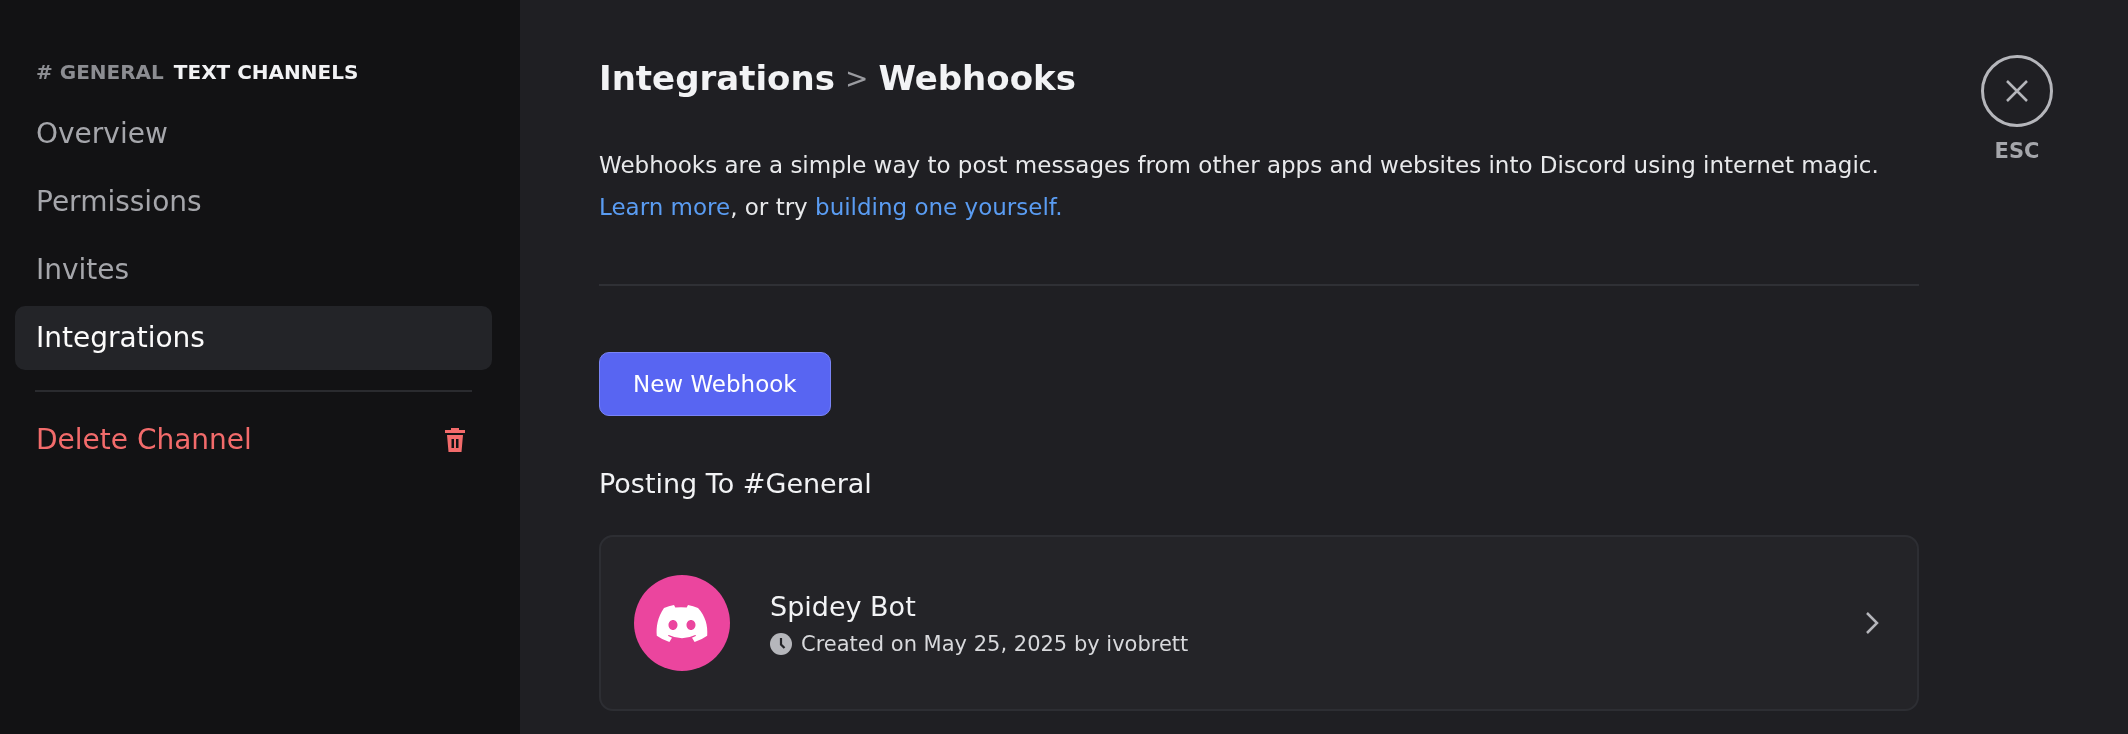 Image resolution: width=2128 pixels, height=734 pixels. Describe the element at coordinates (253, 440) in the screenshot. I see `delete-channel-item: Delete Channel` at that location.